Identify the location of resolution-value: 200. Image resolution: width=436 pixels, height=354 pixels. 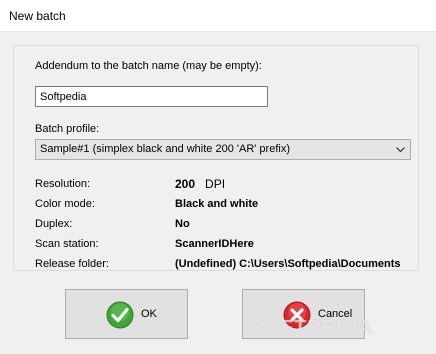
(185, 184).